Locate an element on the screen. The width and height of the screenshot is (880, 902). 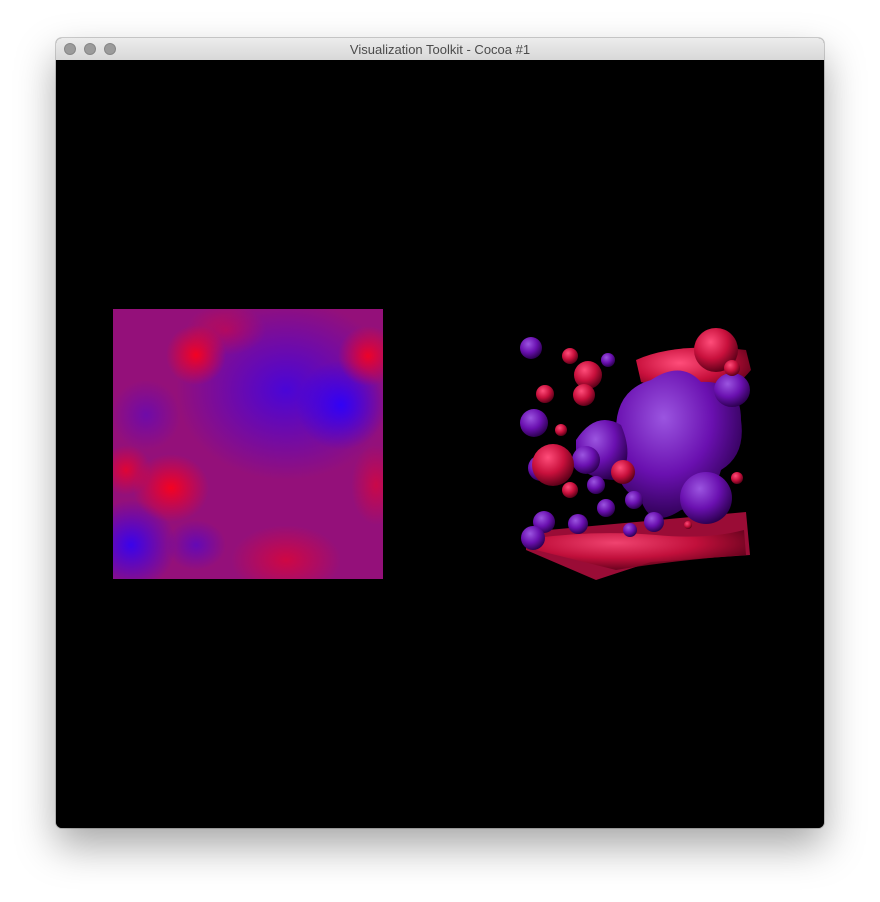
title-bar: Visualization Toolkit - Cocoa #1 is located at coordinates (440, 49).